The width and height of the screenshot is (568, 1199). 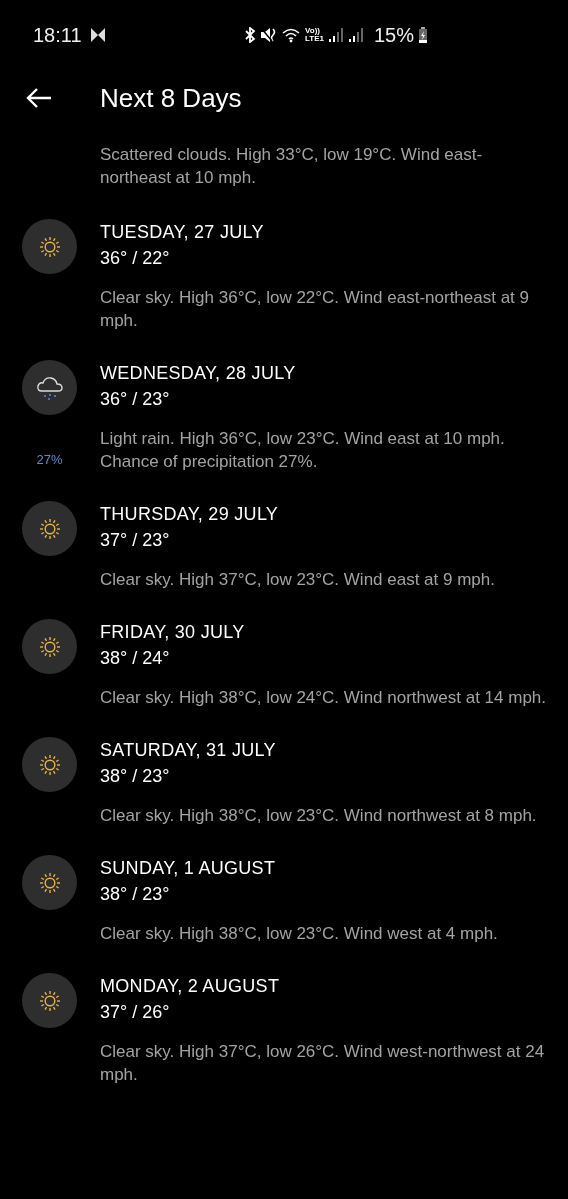 I want to click on network-label: LTE1, so click(x=314, y=39).